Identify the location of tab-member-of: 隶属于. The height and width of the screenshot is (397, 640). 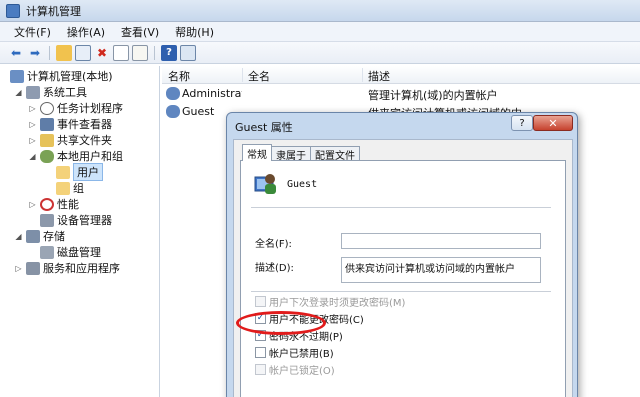
(291, 154).